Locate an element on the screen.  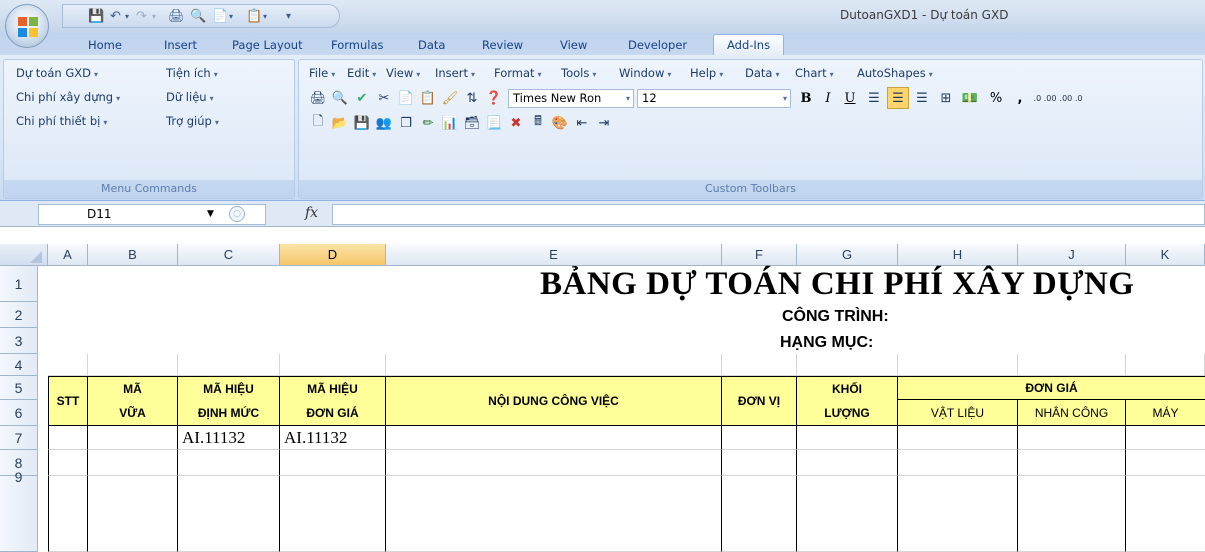
menu-autoshapes: AutoShapes ▾ is located at coordinates (895, 73).